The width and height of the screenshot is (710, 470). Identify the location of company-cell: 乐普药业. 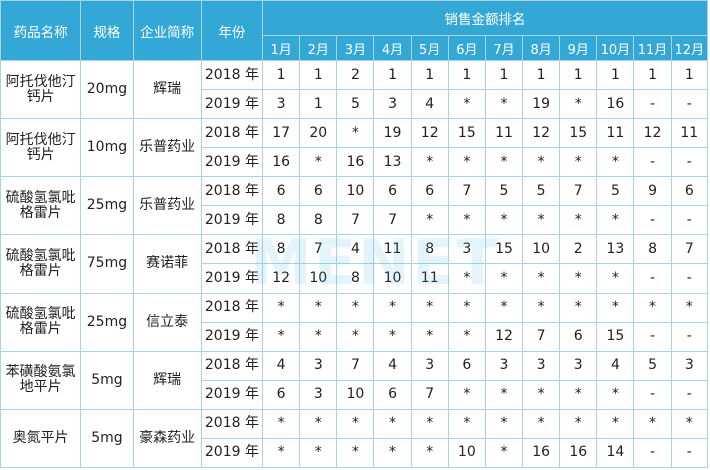
(167, 148).